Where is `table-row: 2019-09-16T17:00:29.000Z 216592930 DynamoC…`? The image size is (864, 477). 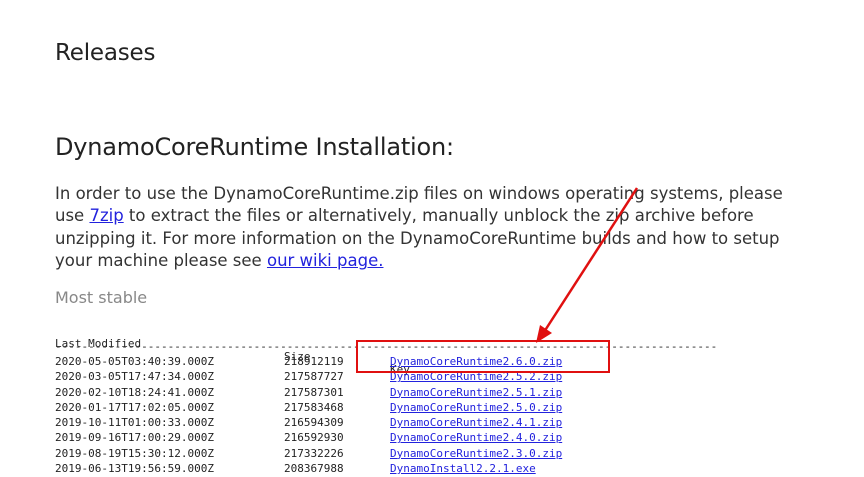 table-row: 2019-09-16T17:00:29.000Z 216592930 DynamoC… is located at coordinates (387, 438).